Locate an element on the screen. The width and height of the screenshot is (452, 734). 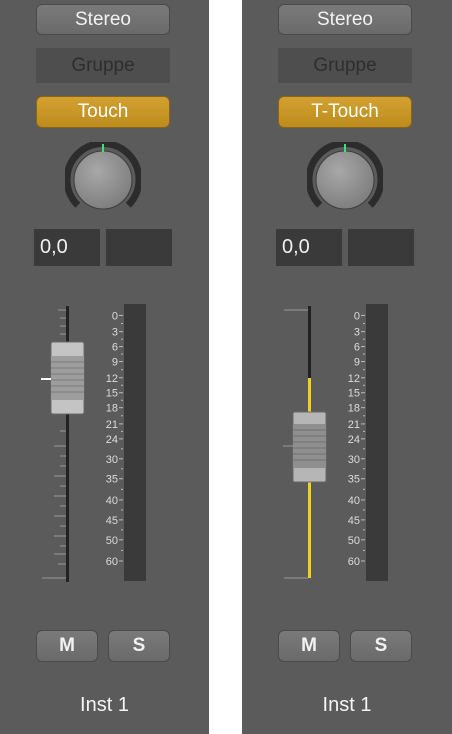
fader-track is located at coordinates (309, 342).